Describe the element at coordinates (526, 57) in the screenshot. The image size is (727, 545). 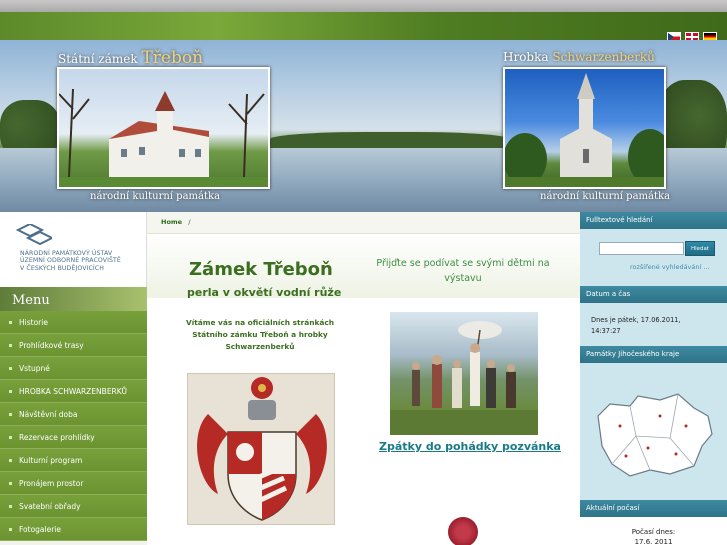
I see `banner-title-tomb-prefix: Hrobka` at that location.